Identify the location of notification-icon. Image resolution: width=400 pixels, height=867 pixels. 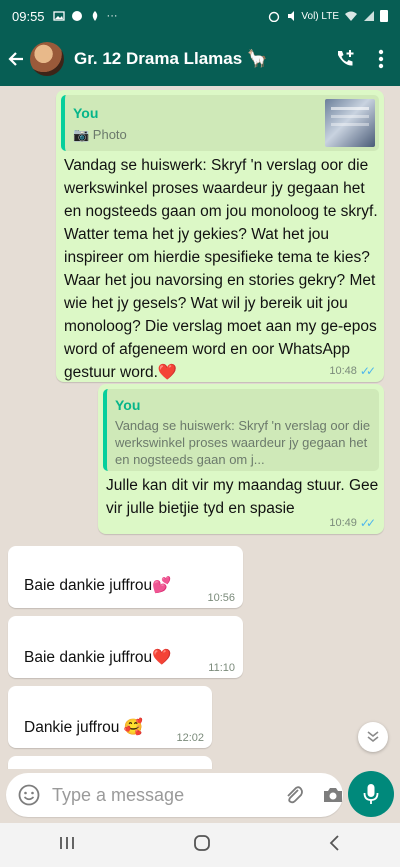
(94, 16).